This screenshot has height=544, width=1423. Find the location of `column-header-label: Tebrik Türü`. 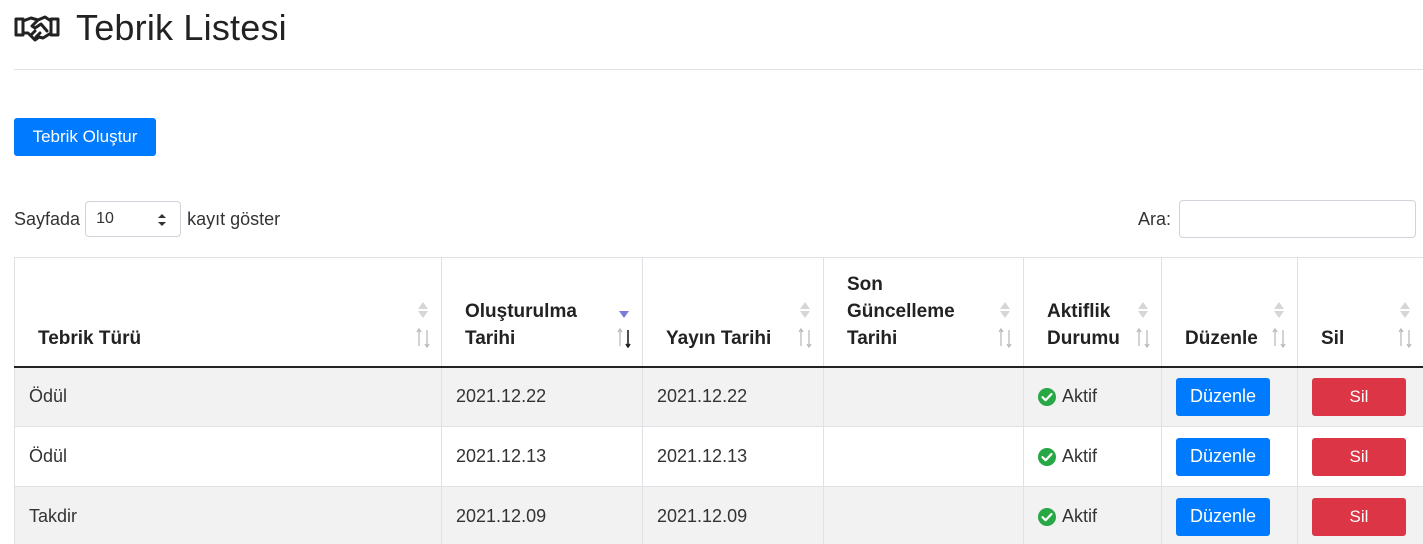

column-header-label: Tebrik Türü is located at coordinates (90, 338).